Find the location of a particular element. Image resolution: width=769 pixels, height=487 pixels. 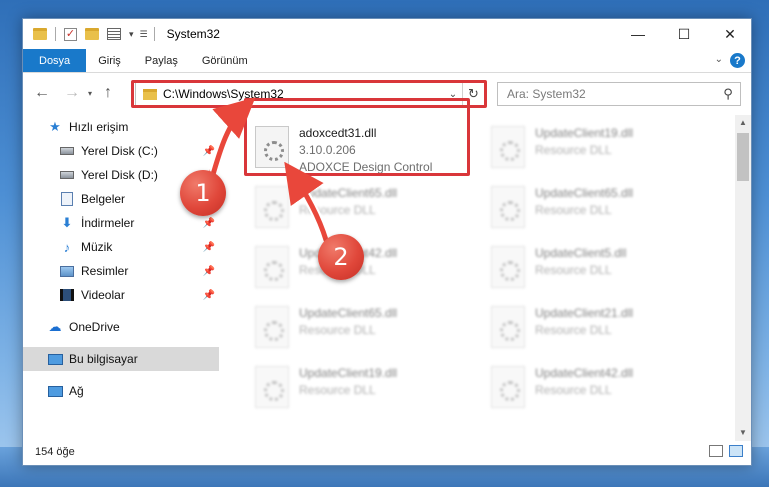

callout-badge-one: 1 is located at coordinates (203, 193).